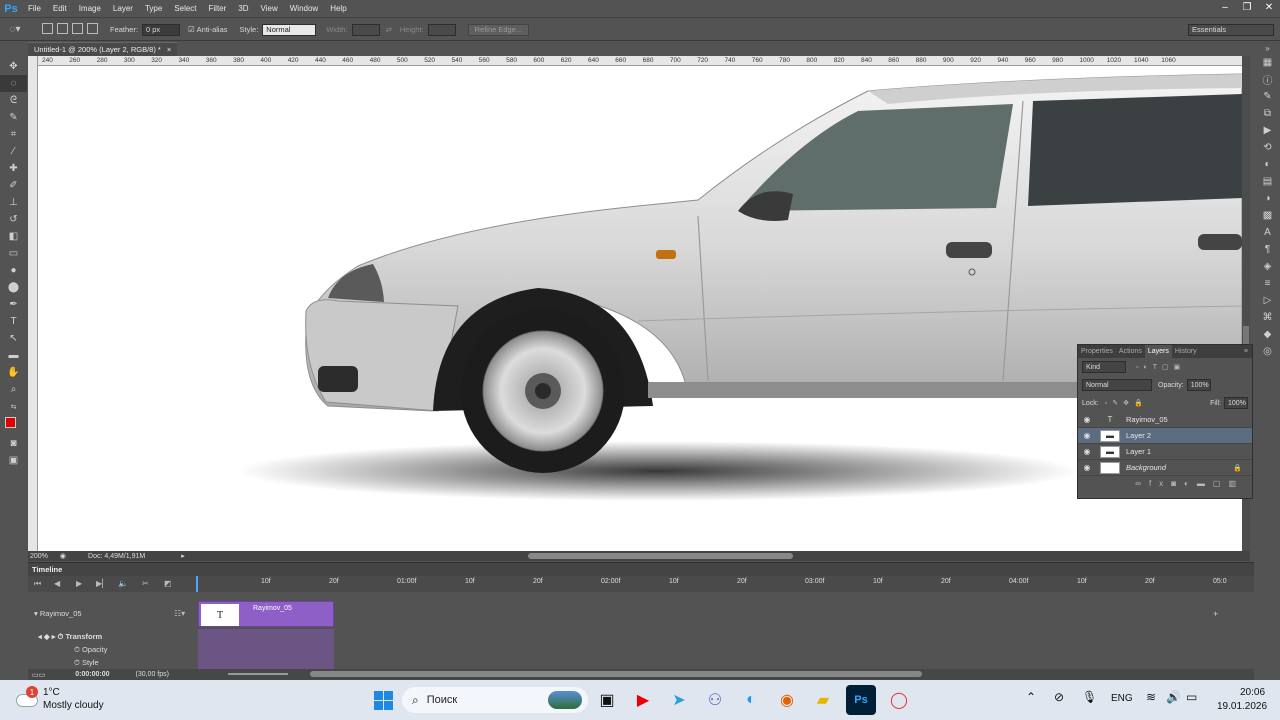  I want to click on menu-file: File, so click(34, 8).